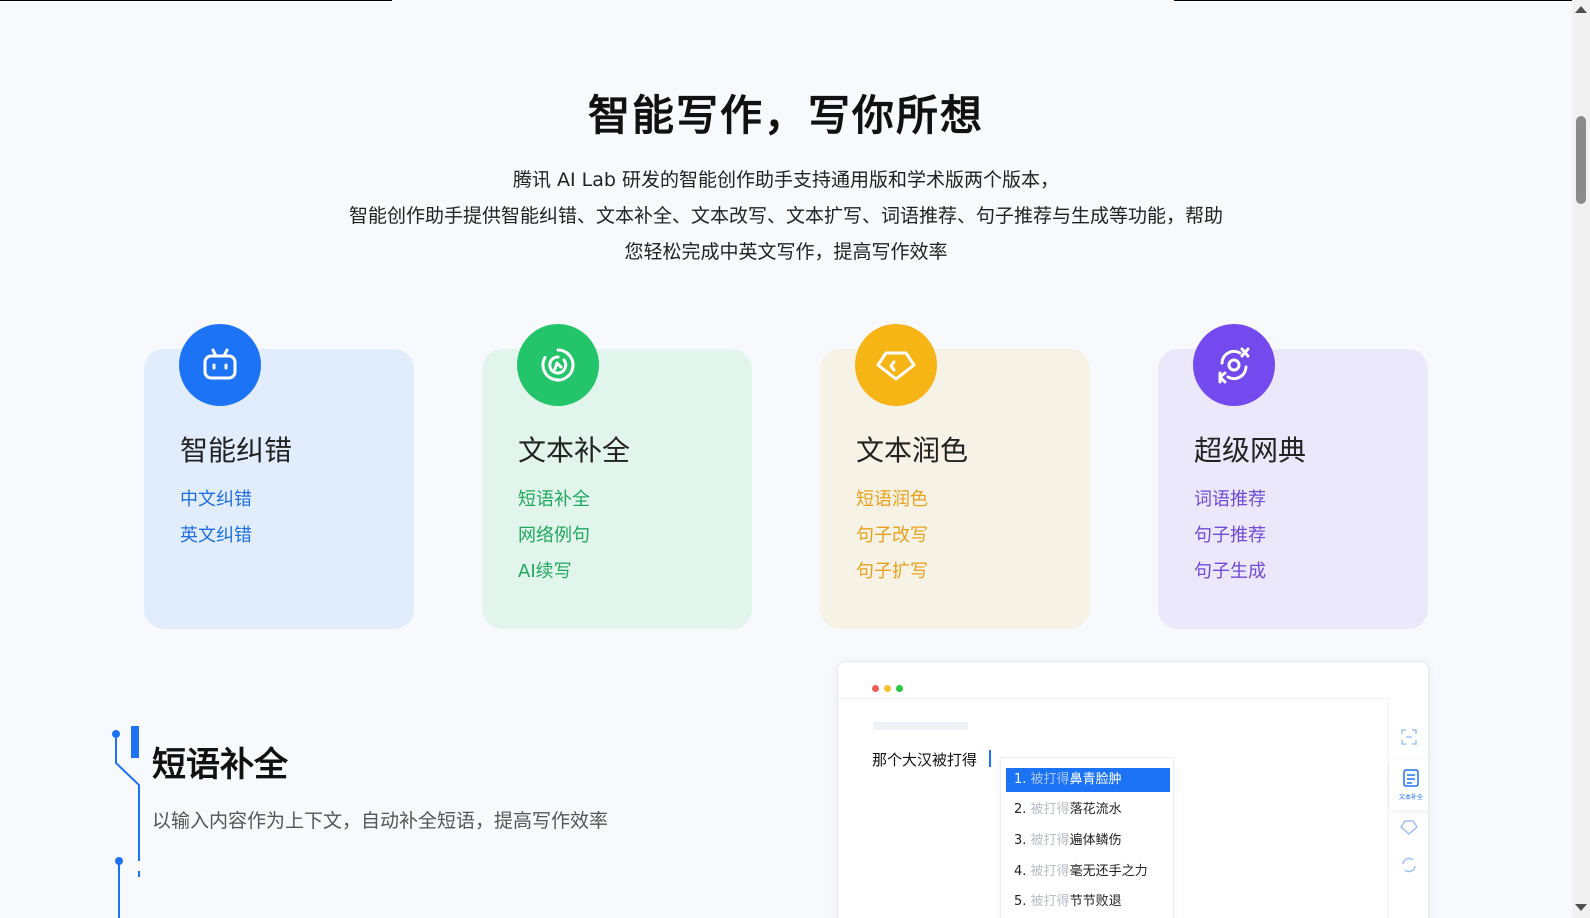  What do you see at coordinates (1293, 476) in the screenshot?
I see `card-super-dictionary: 超级网典 词语推荐 句子推荐 句子生成` at bounding box center [1293, 476].